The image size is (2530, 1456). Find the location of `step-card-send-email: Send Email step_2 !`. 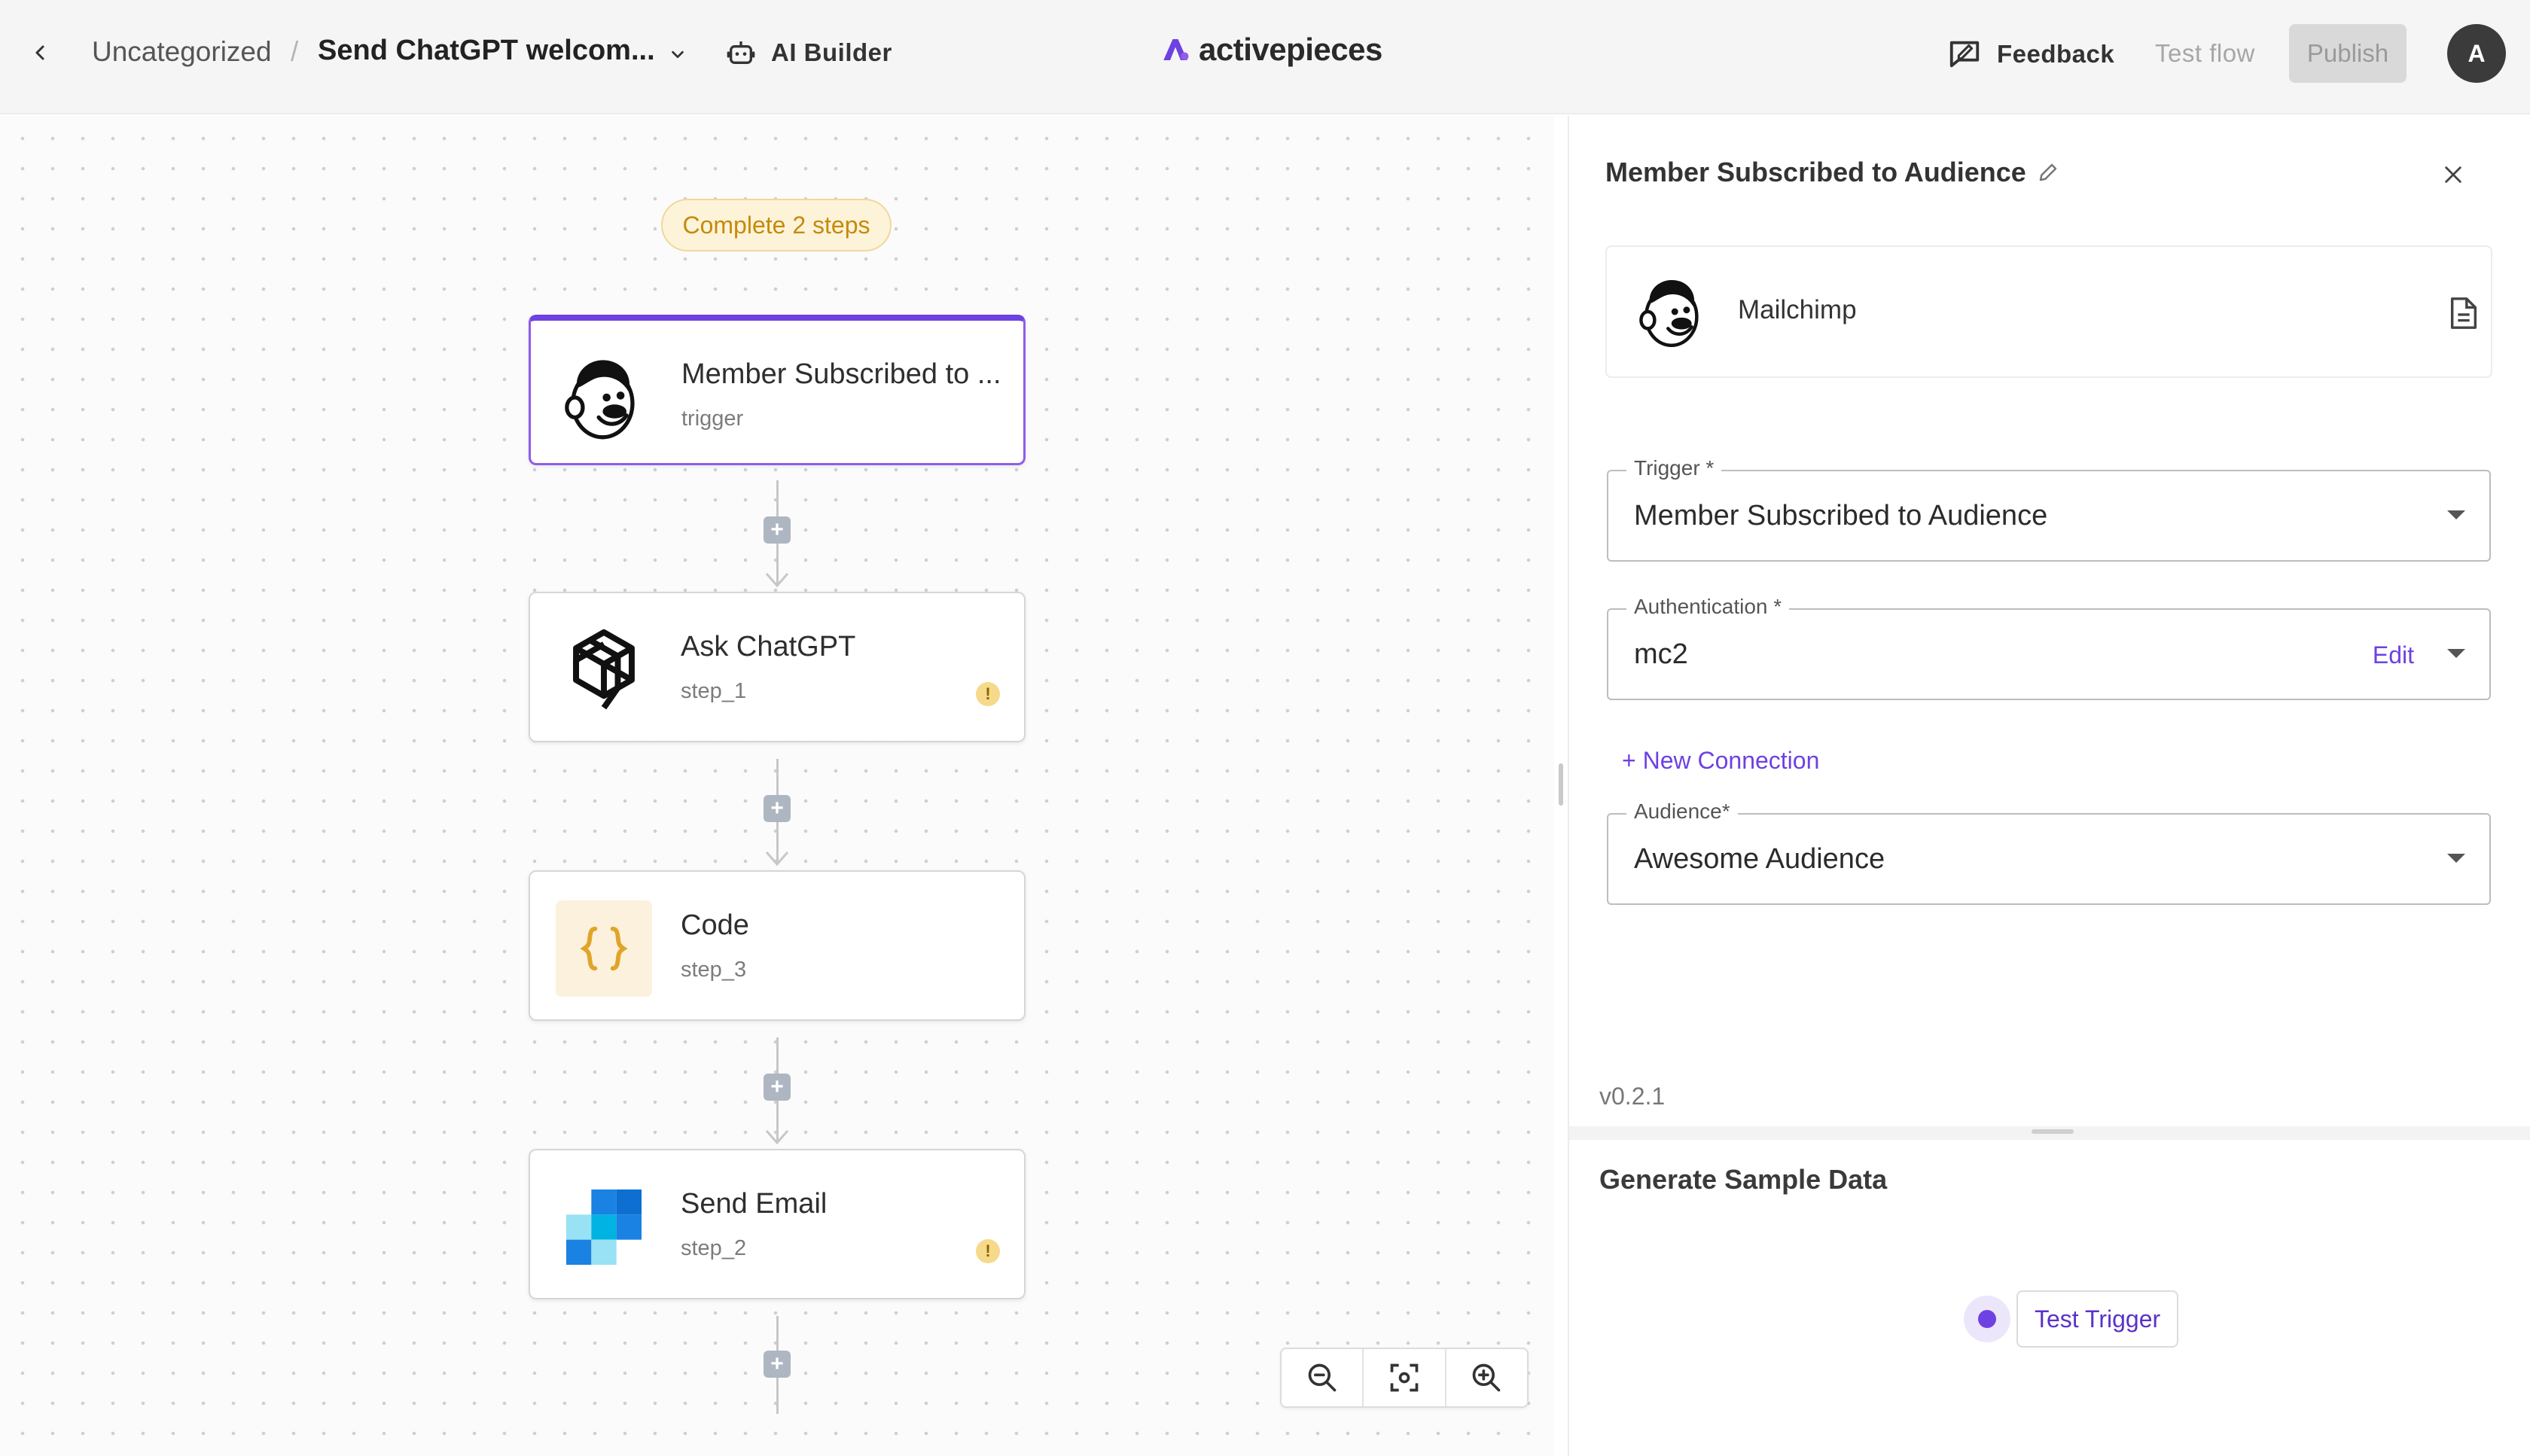

step-card-send-email: Send Email step_2 ! is located at coordinates (778, 1224).